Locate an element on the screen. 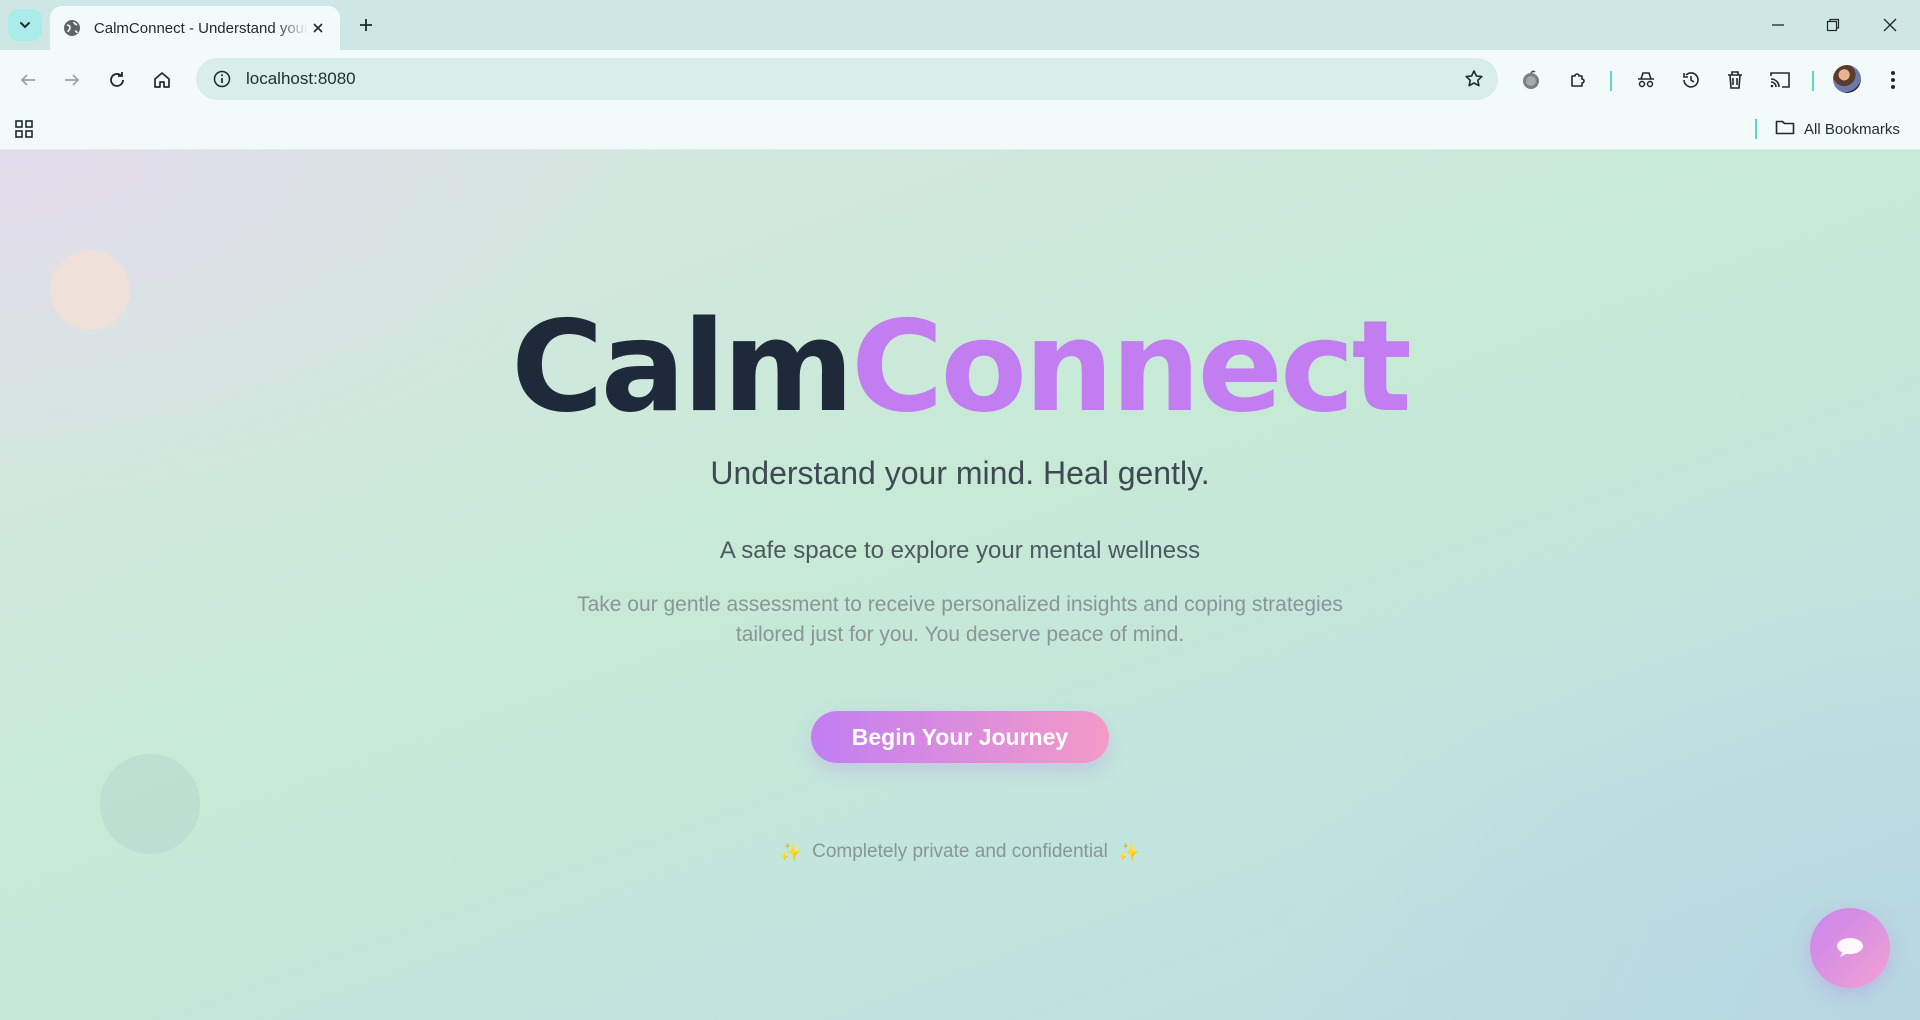  chat-button is located at coordinates (1850, 948).